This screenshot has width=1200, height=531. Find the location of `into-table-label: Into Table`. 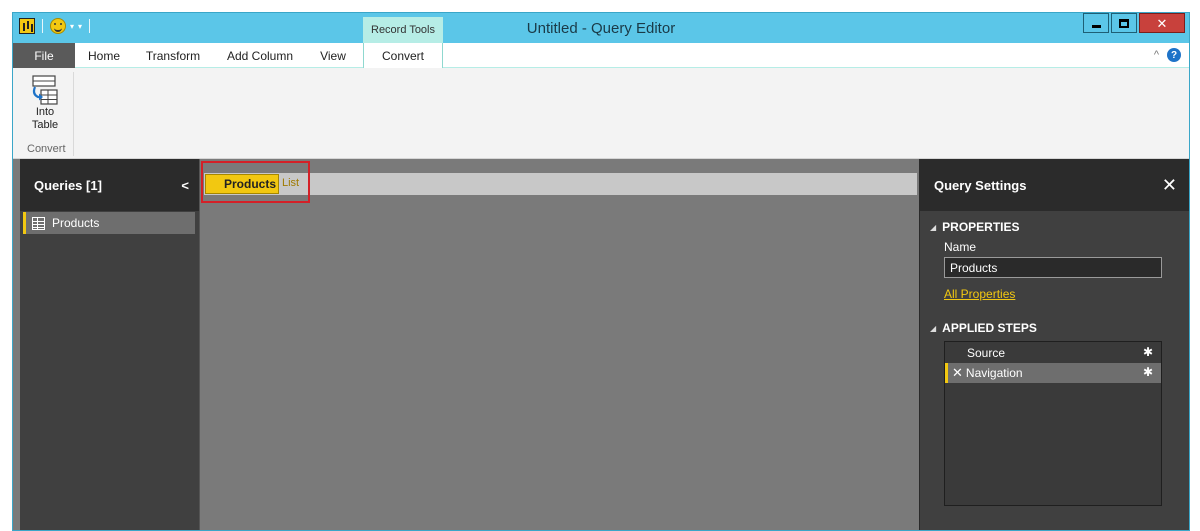

into-table-label: Into Table is located at coordinates (45, 118).